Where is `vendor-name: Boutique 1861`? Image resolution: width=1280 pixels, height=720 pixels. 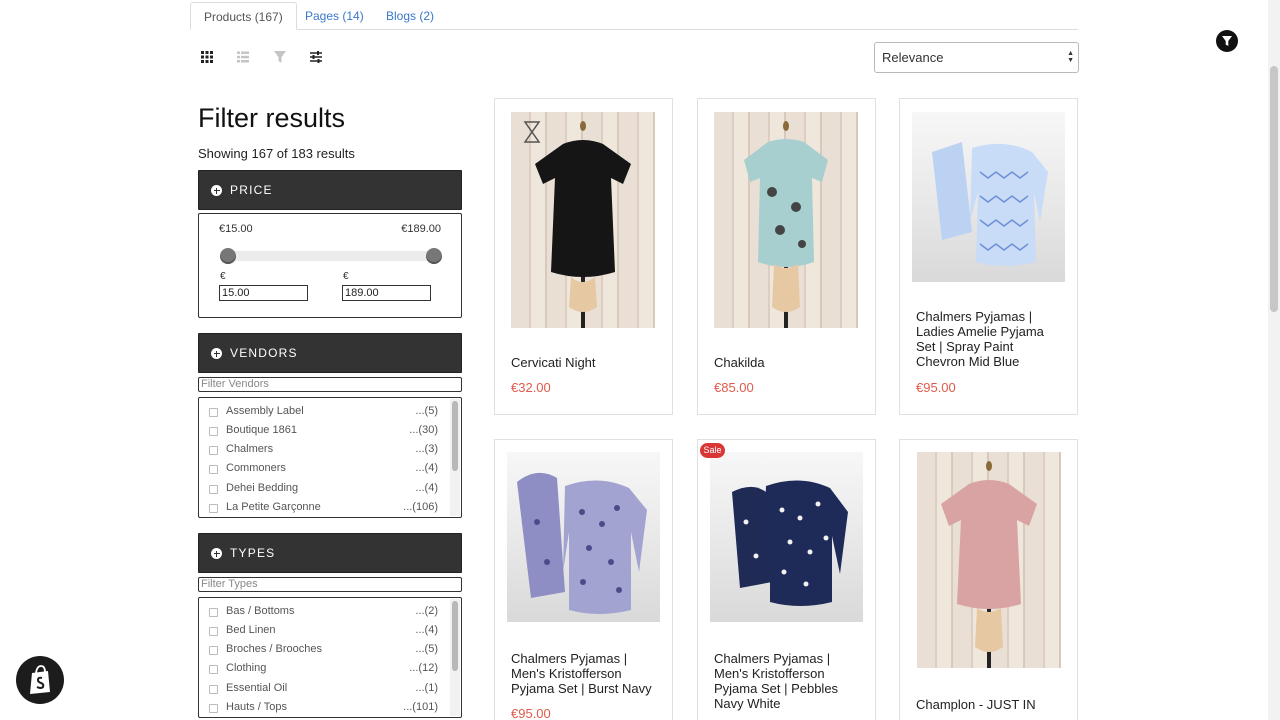
vendor-name: Boutique 1861 is located at coordinates (261, 430).